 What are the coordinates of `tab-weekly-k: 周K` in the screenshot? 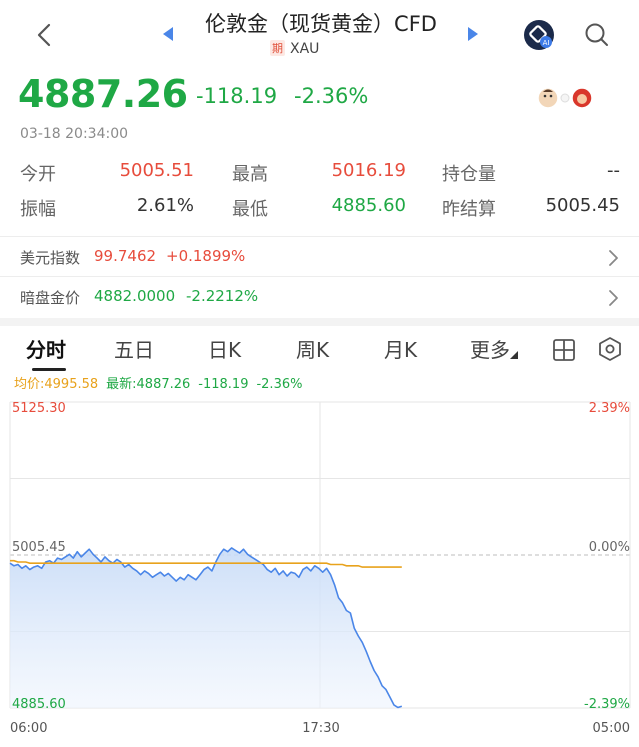 It's located at (312, 348).